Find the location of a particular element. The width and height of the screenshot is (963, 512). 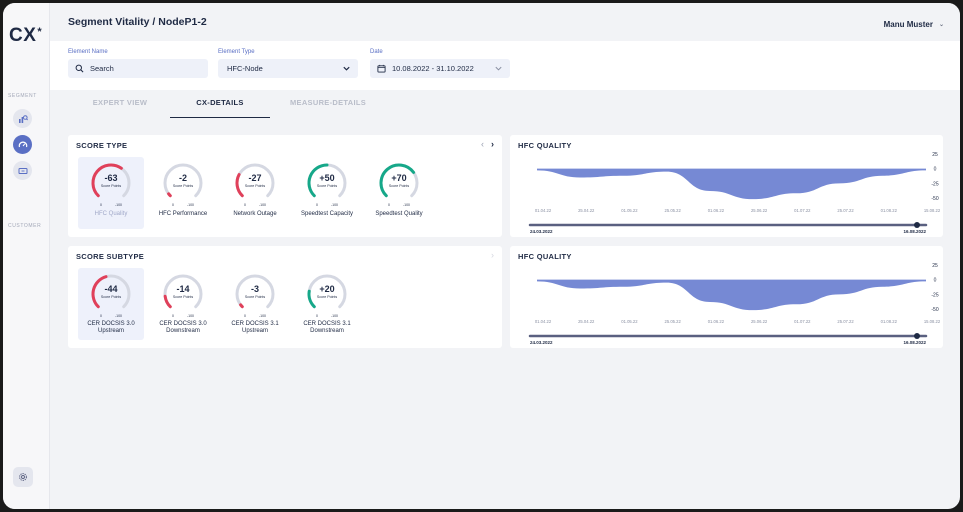

sidebar-item-segment-gauge is located at coordinates (22, 144).